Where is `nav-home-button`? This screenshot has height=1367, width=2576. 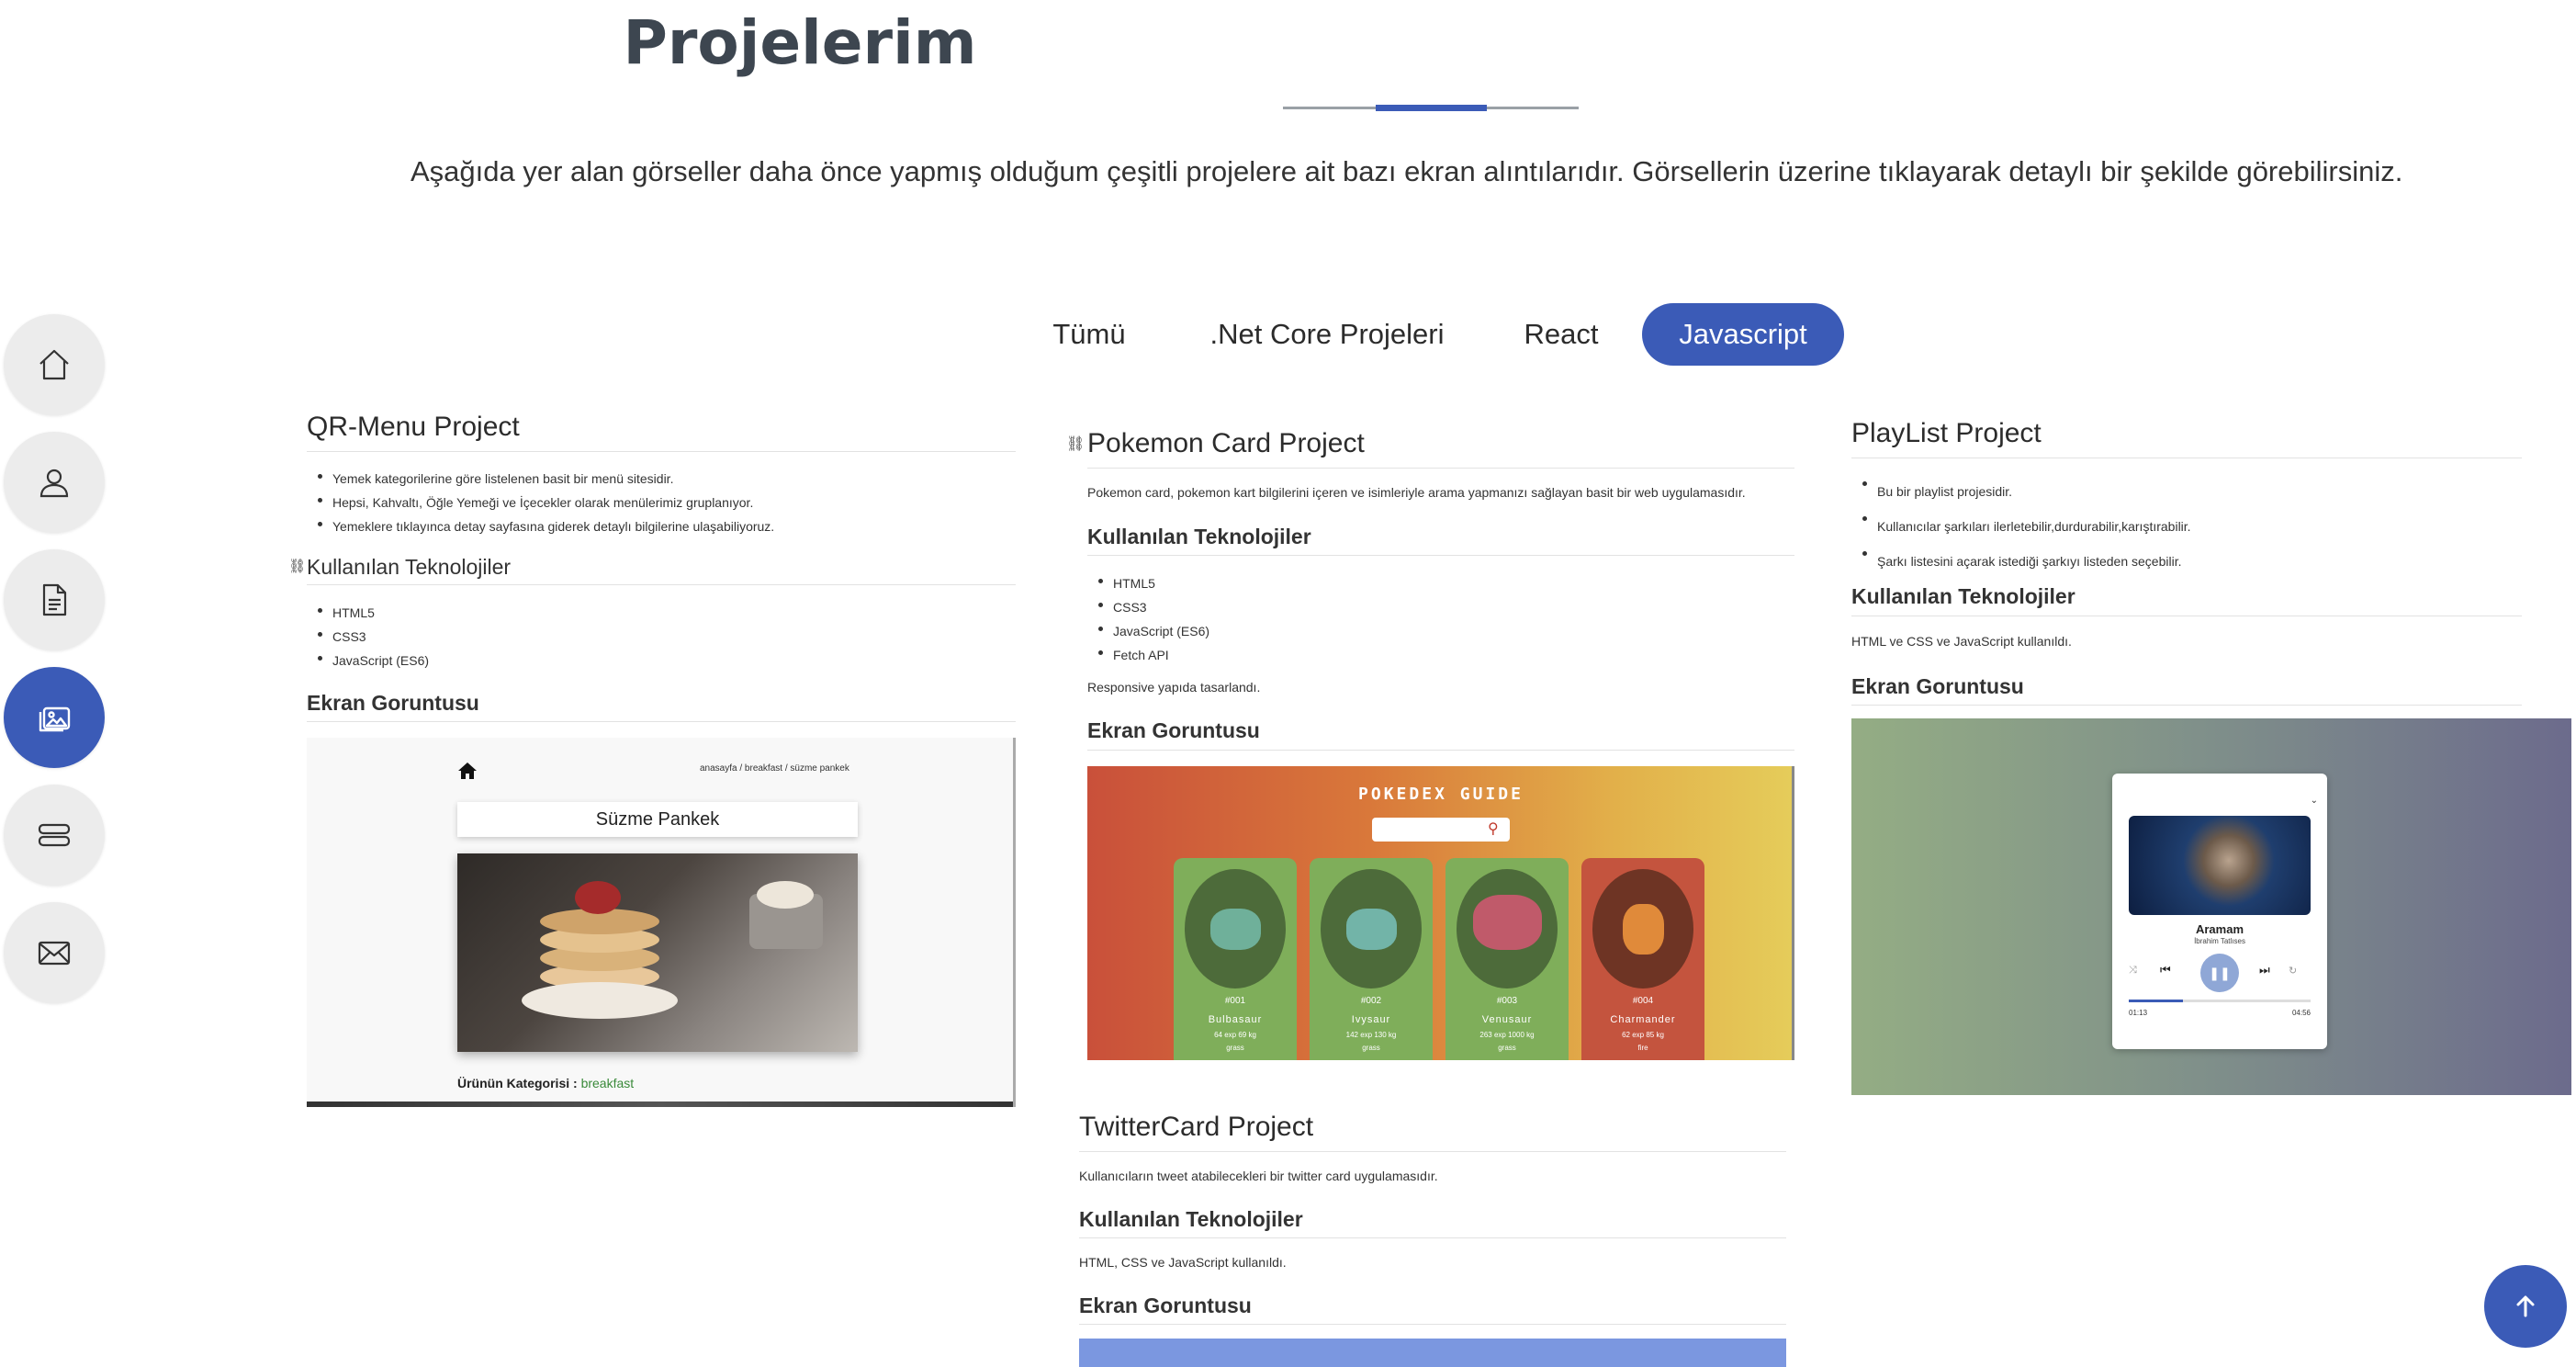
nav-home-button is located at coordinates (54, 364).